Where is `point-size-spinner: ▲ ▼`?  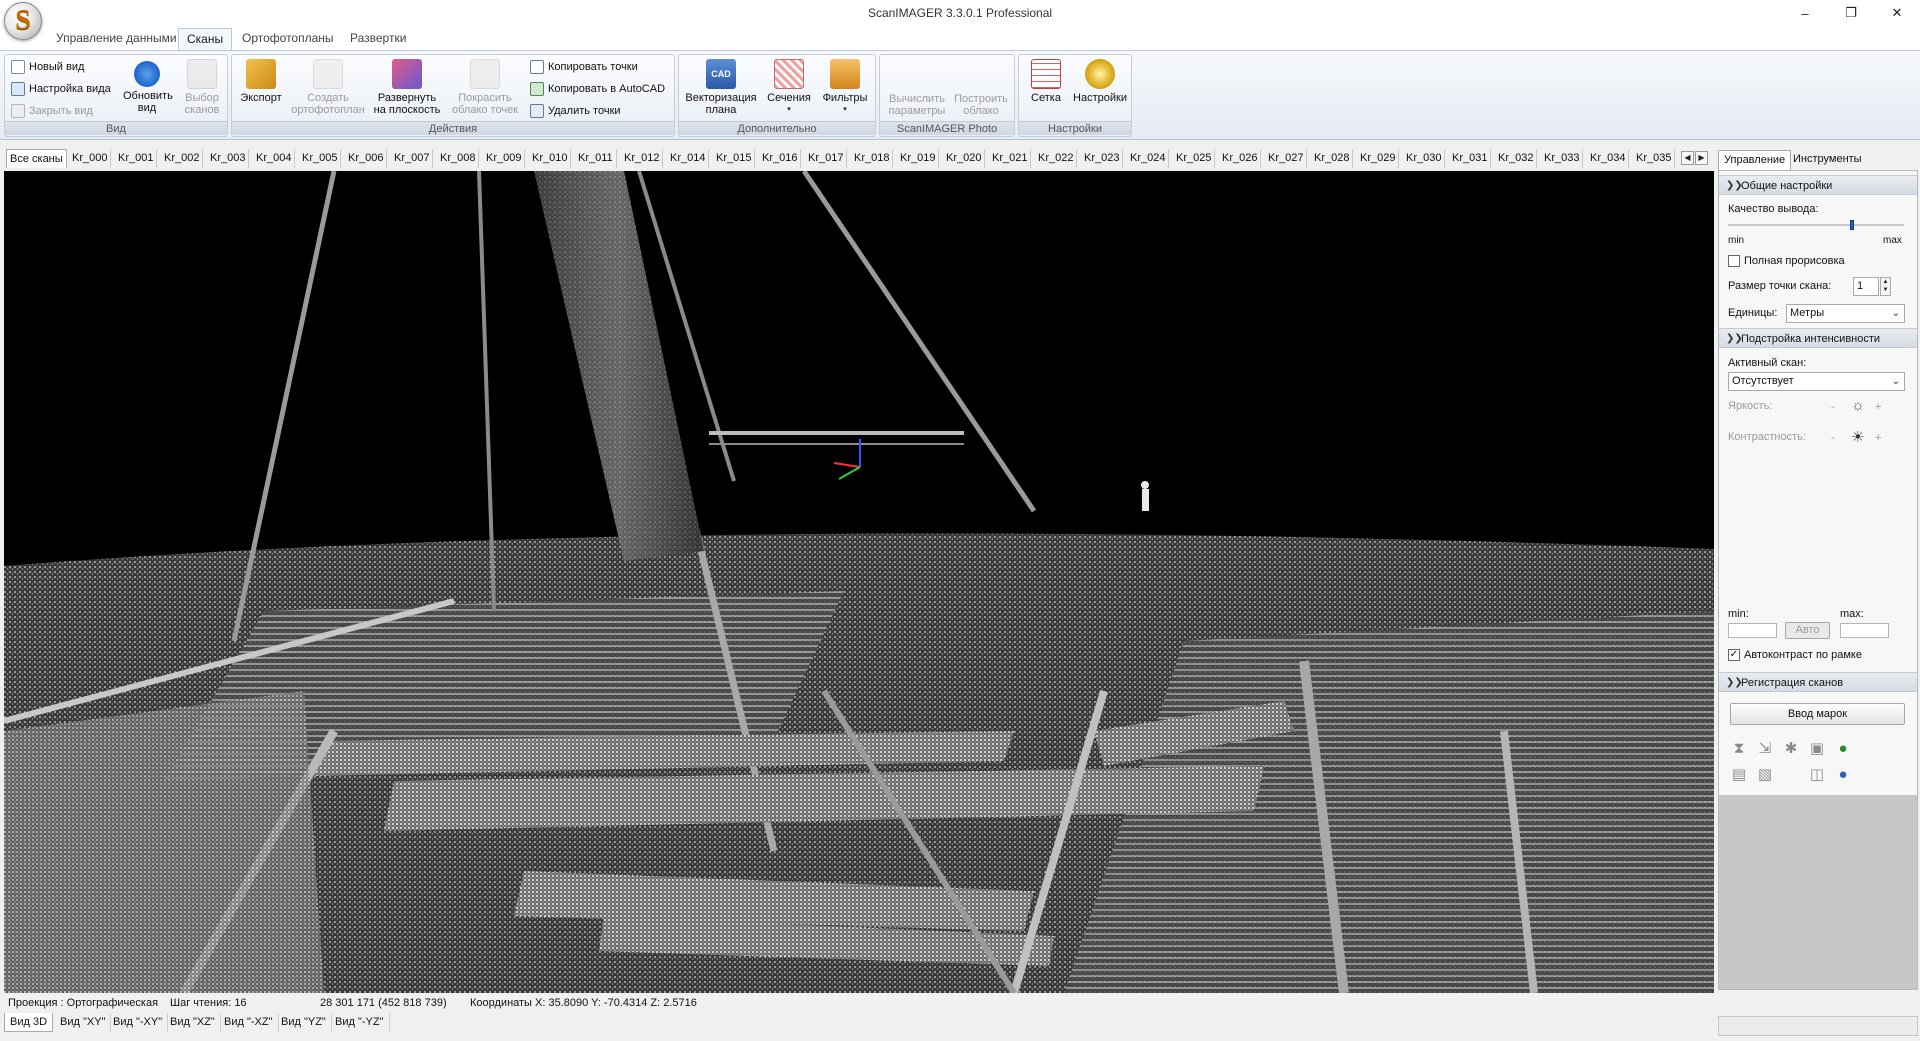
point-size-spinner: ▲ ▼ is located at coordinates (1885, 286).